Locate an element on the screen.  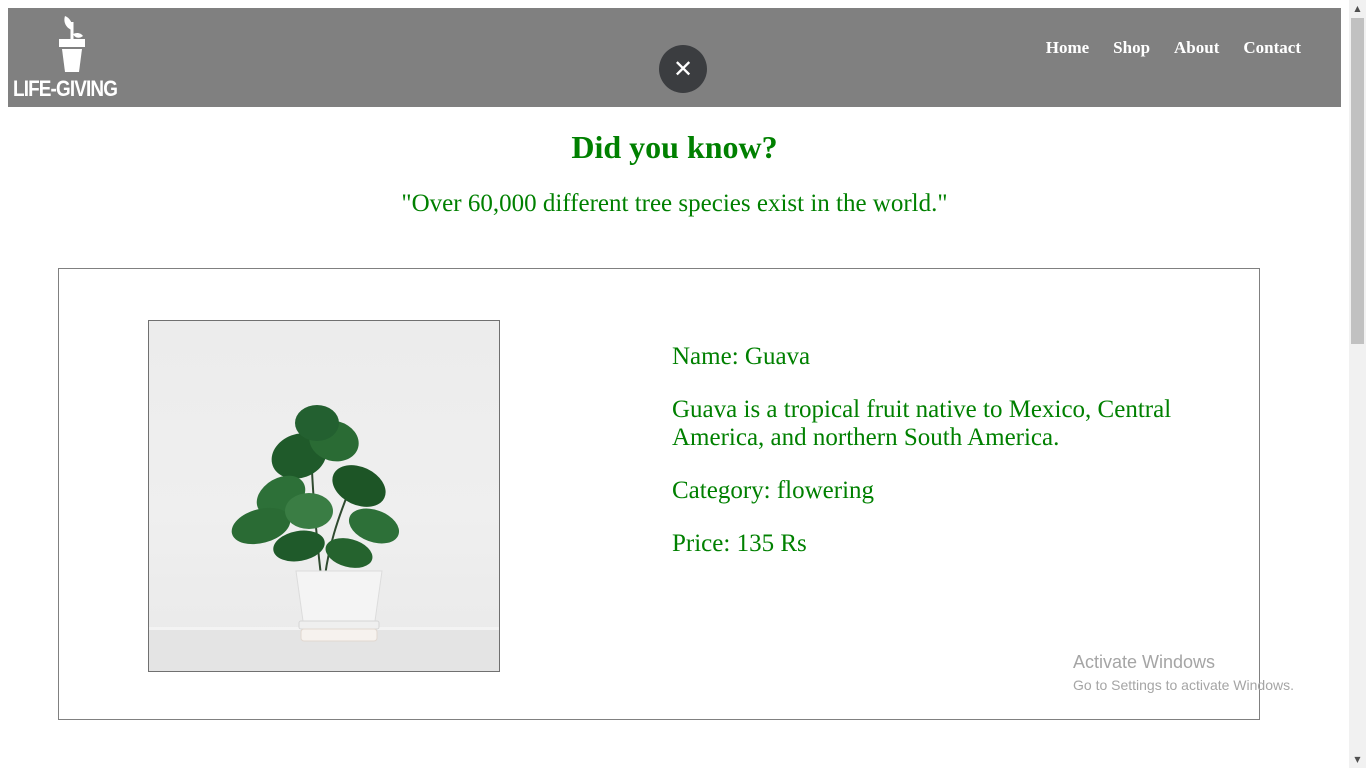
product-price: Price: 135 Rs is located at coordinates (739, 543).